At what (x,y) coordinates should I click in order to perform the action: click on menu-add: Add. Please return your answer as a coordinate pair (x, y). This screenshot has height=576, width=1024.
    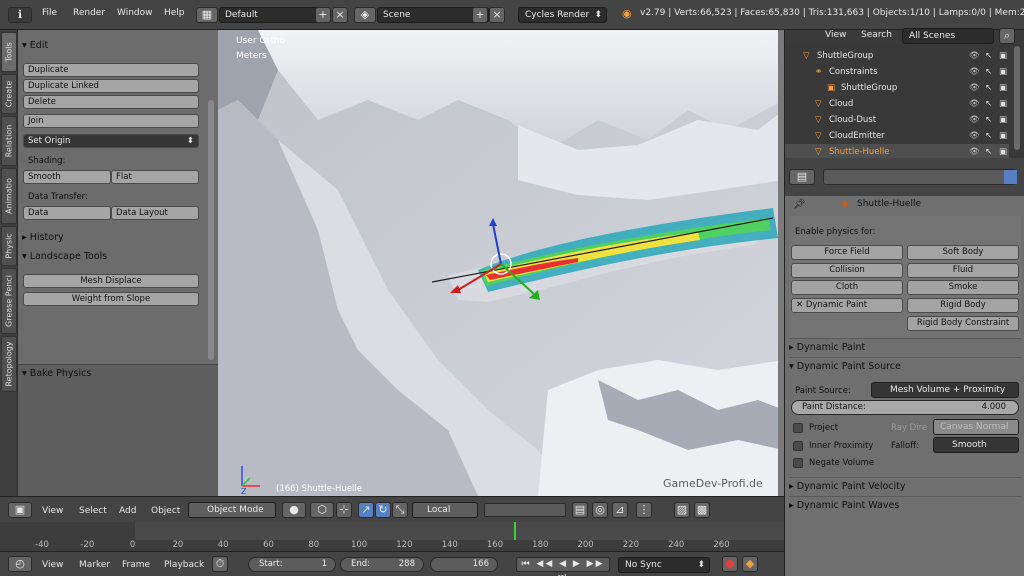
    Looking at the image, I should click on (127, 511).